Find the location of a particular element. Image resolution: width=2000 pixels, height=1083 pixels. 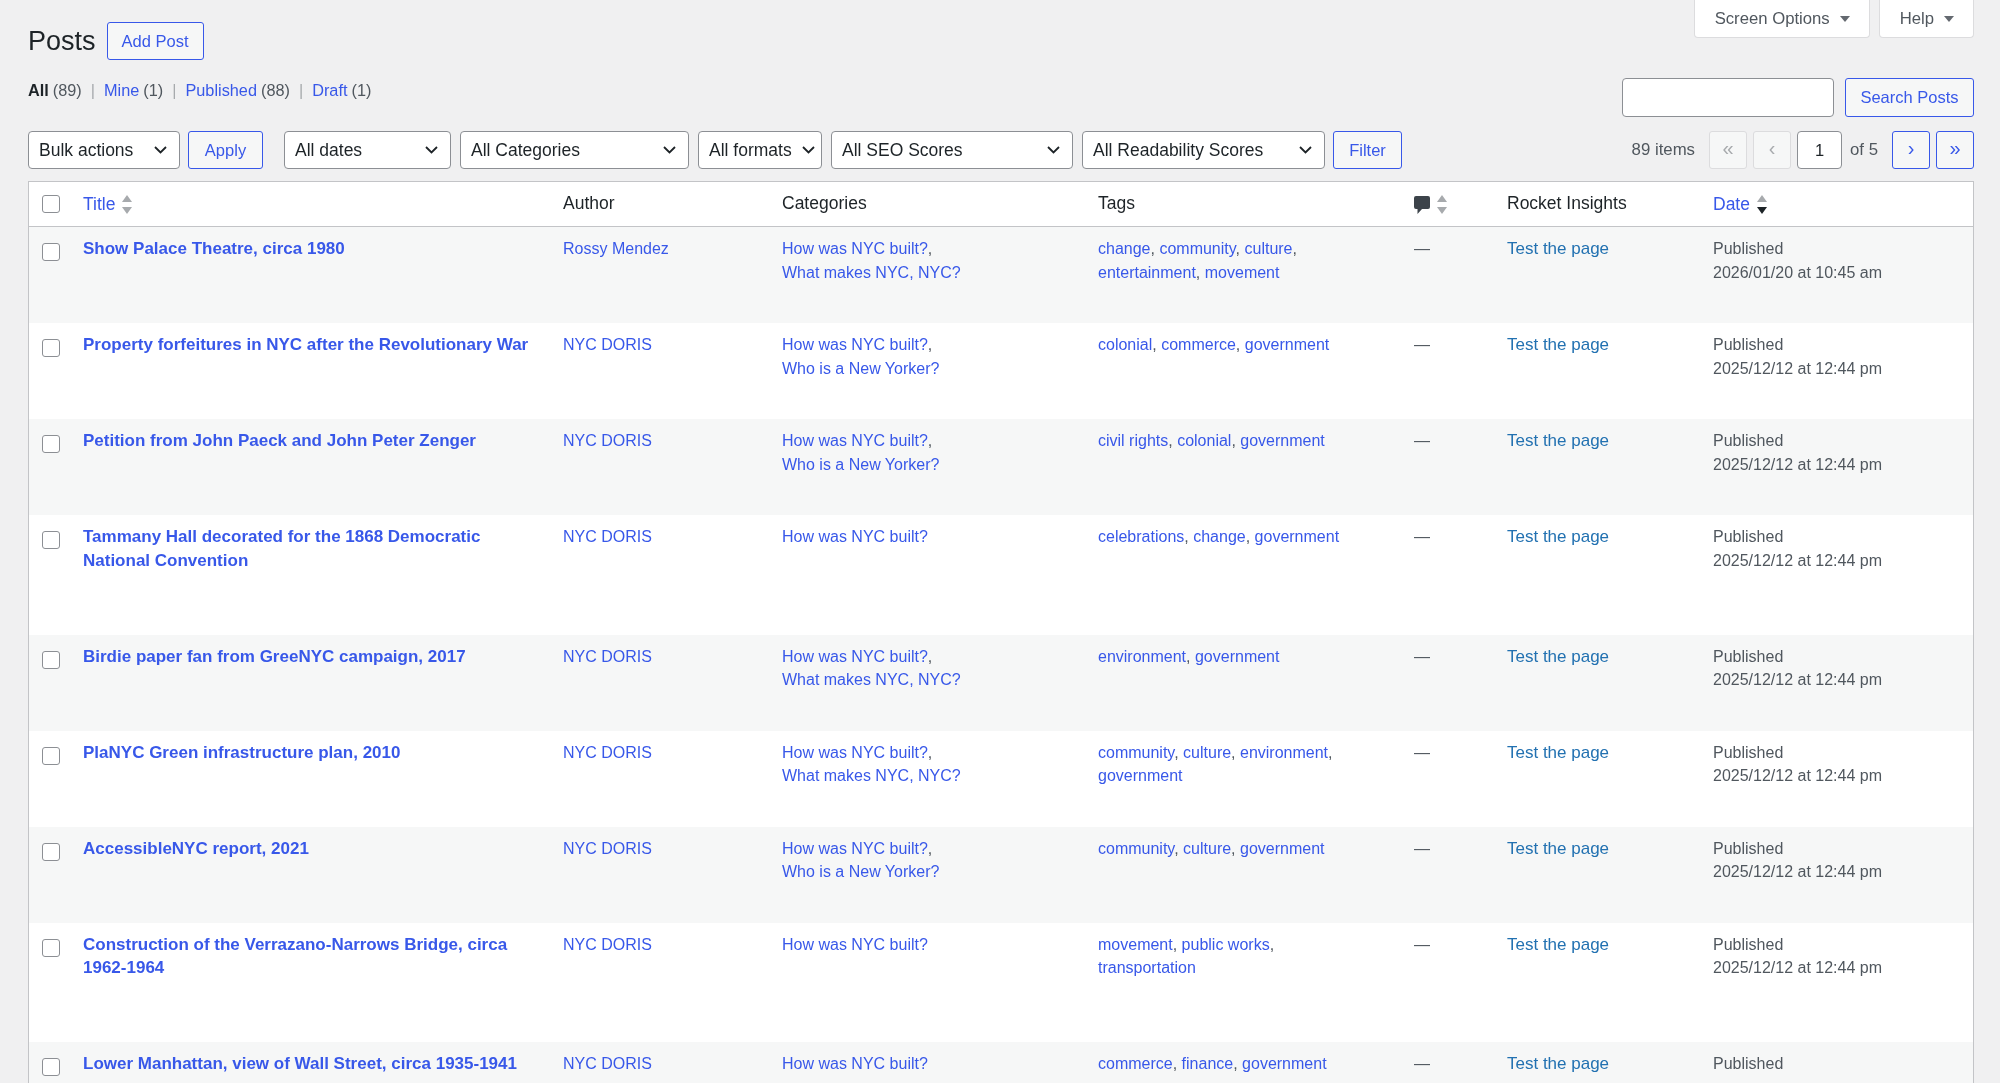

status-filter-link: Draft is located at coordinates (330, 90).